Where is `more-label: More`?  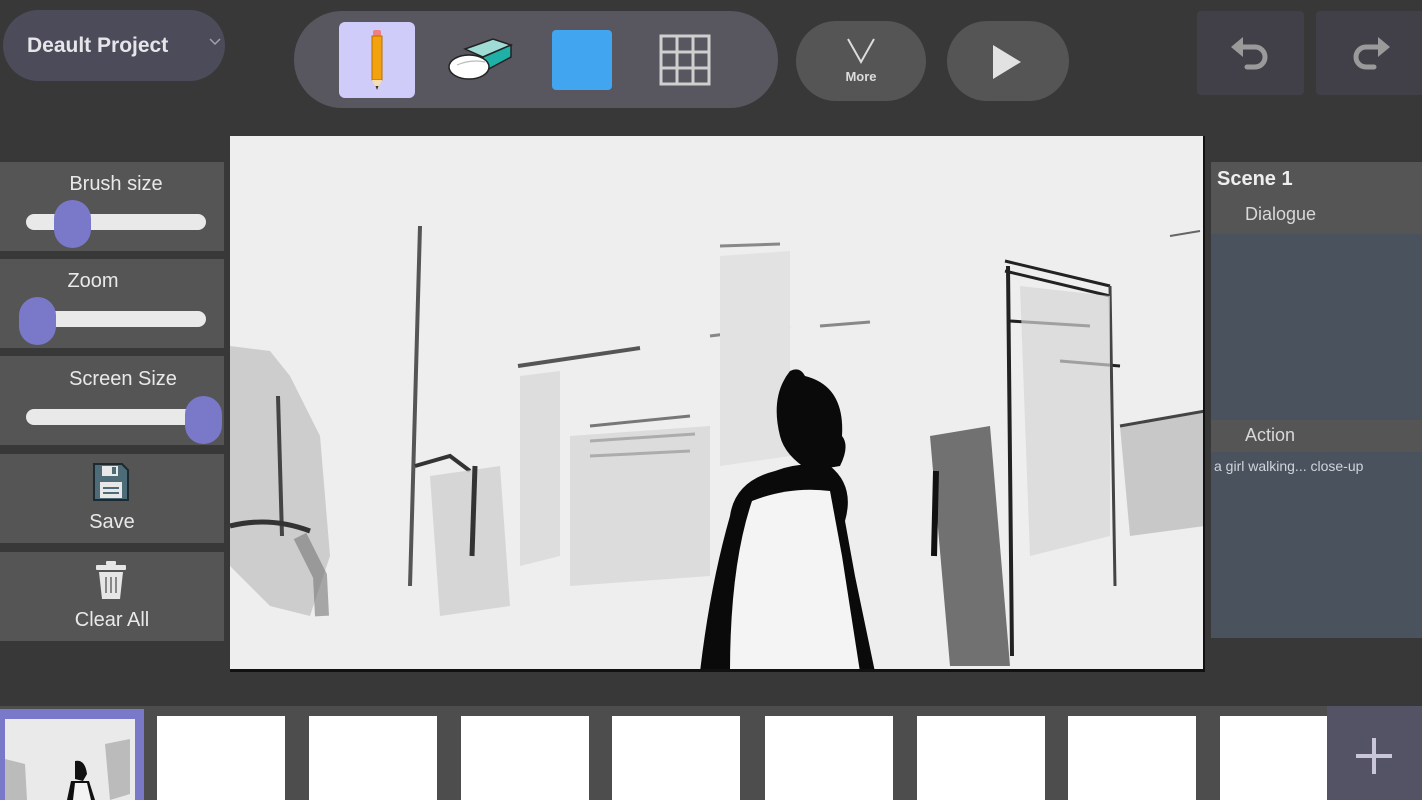
more-label: More is located at coordinates (861, 76).